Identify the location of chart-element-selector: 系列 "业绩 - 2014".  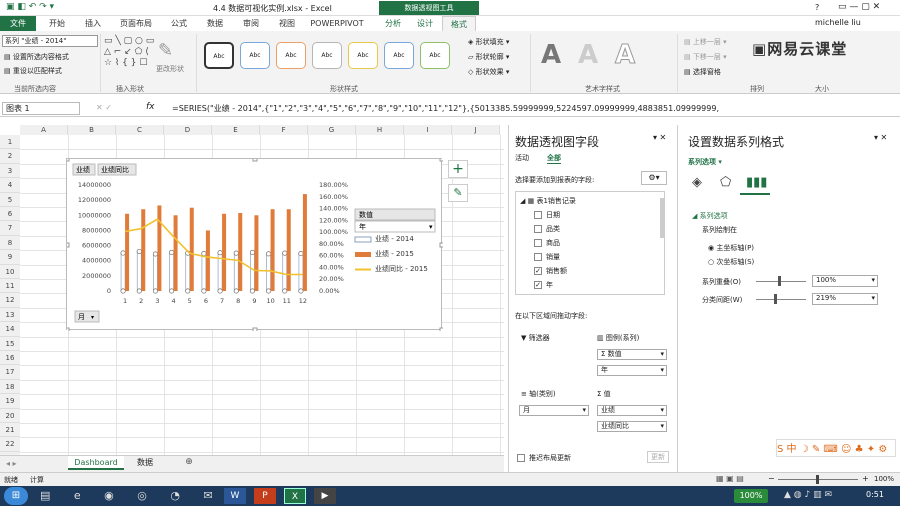
(50, 41).